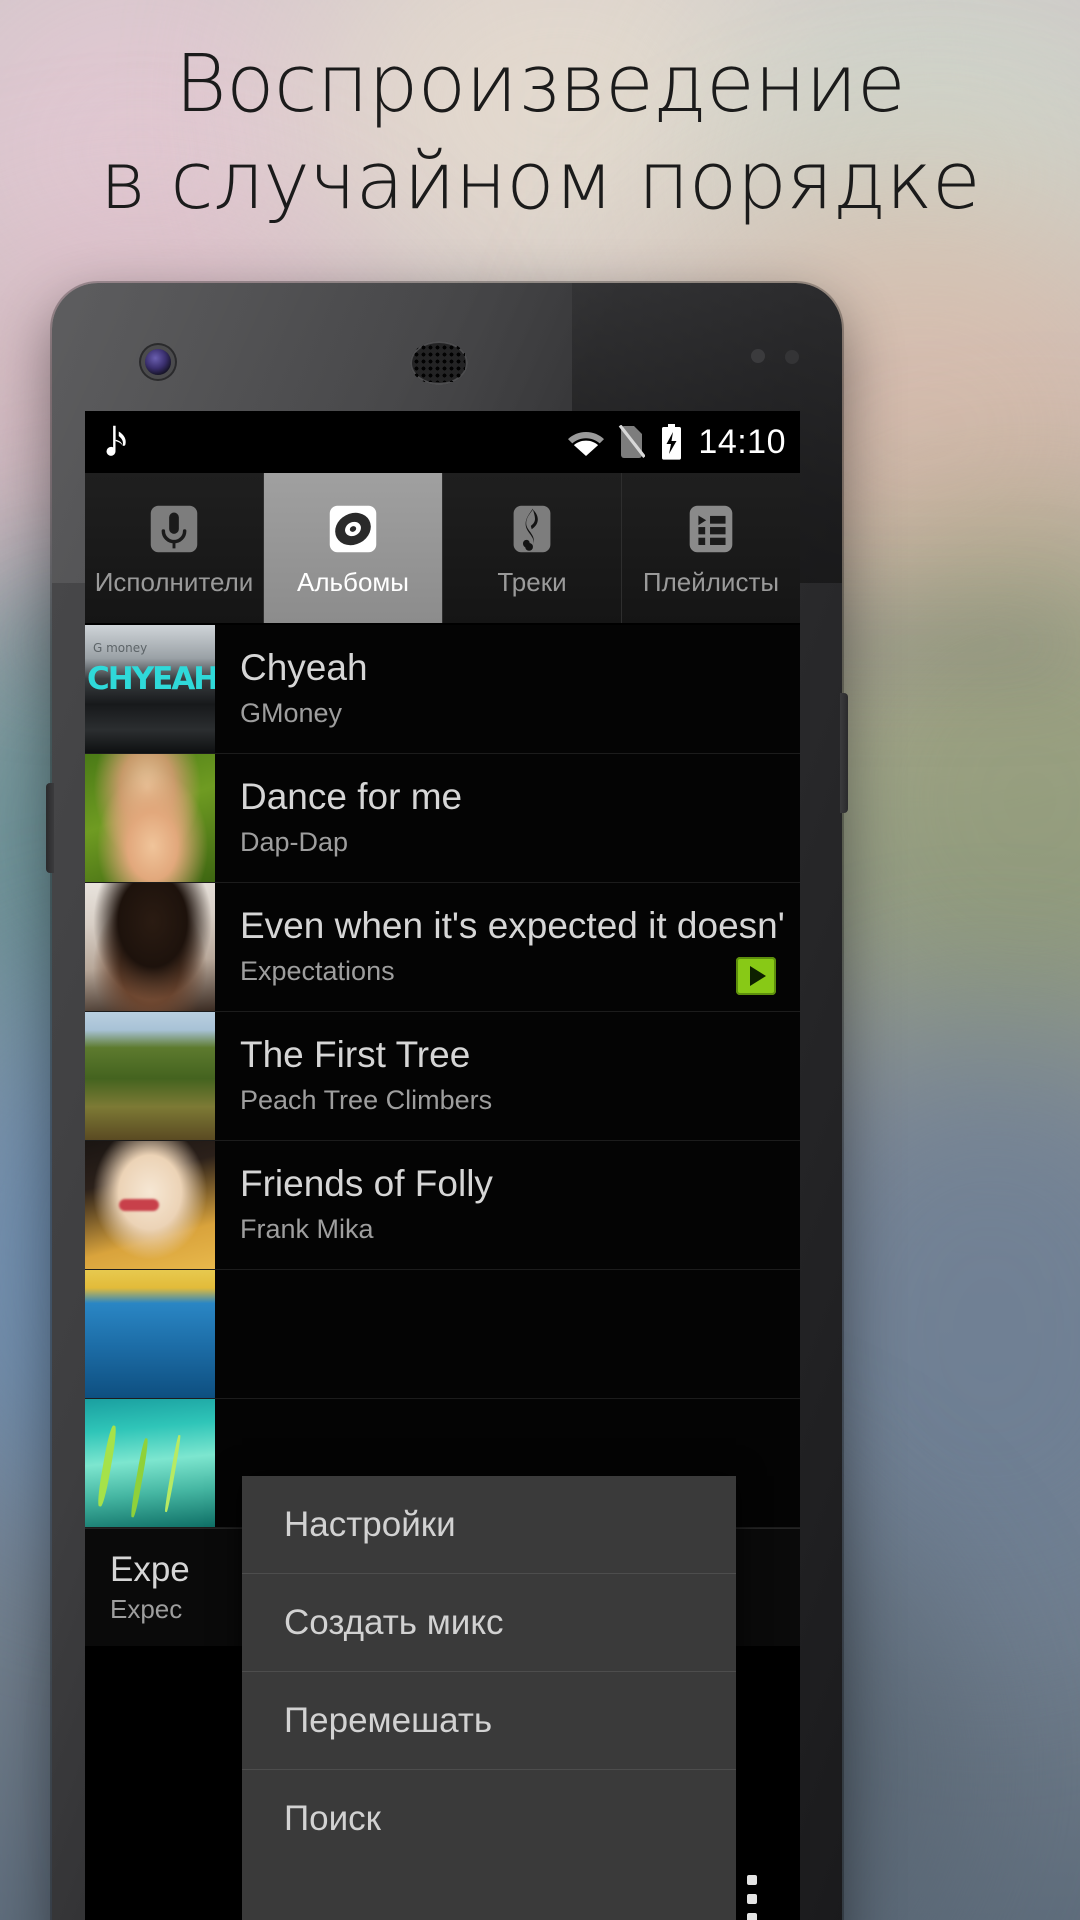 Image resolution: width=1080 pixels, height=1920 pixels. I want to click on volume-button, so click(50, 828).